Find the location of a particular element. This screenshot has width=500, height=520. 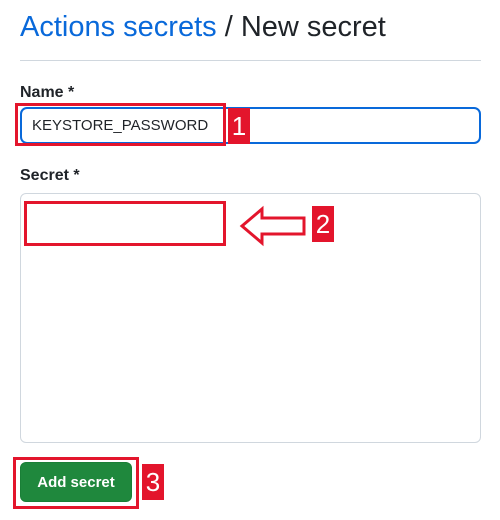

step-badge-1: 1 is located at coordinates (239, 126).